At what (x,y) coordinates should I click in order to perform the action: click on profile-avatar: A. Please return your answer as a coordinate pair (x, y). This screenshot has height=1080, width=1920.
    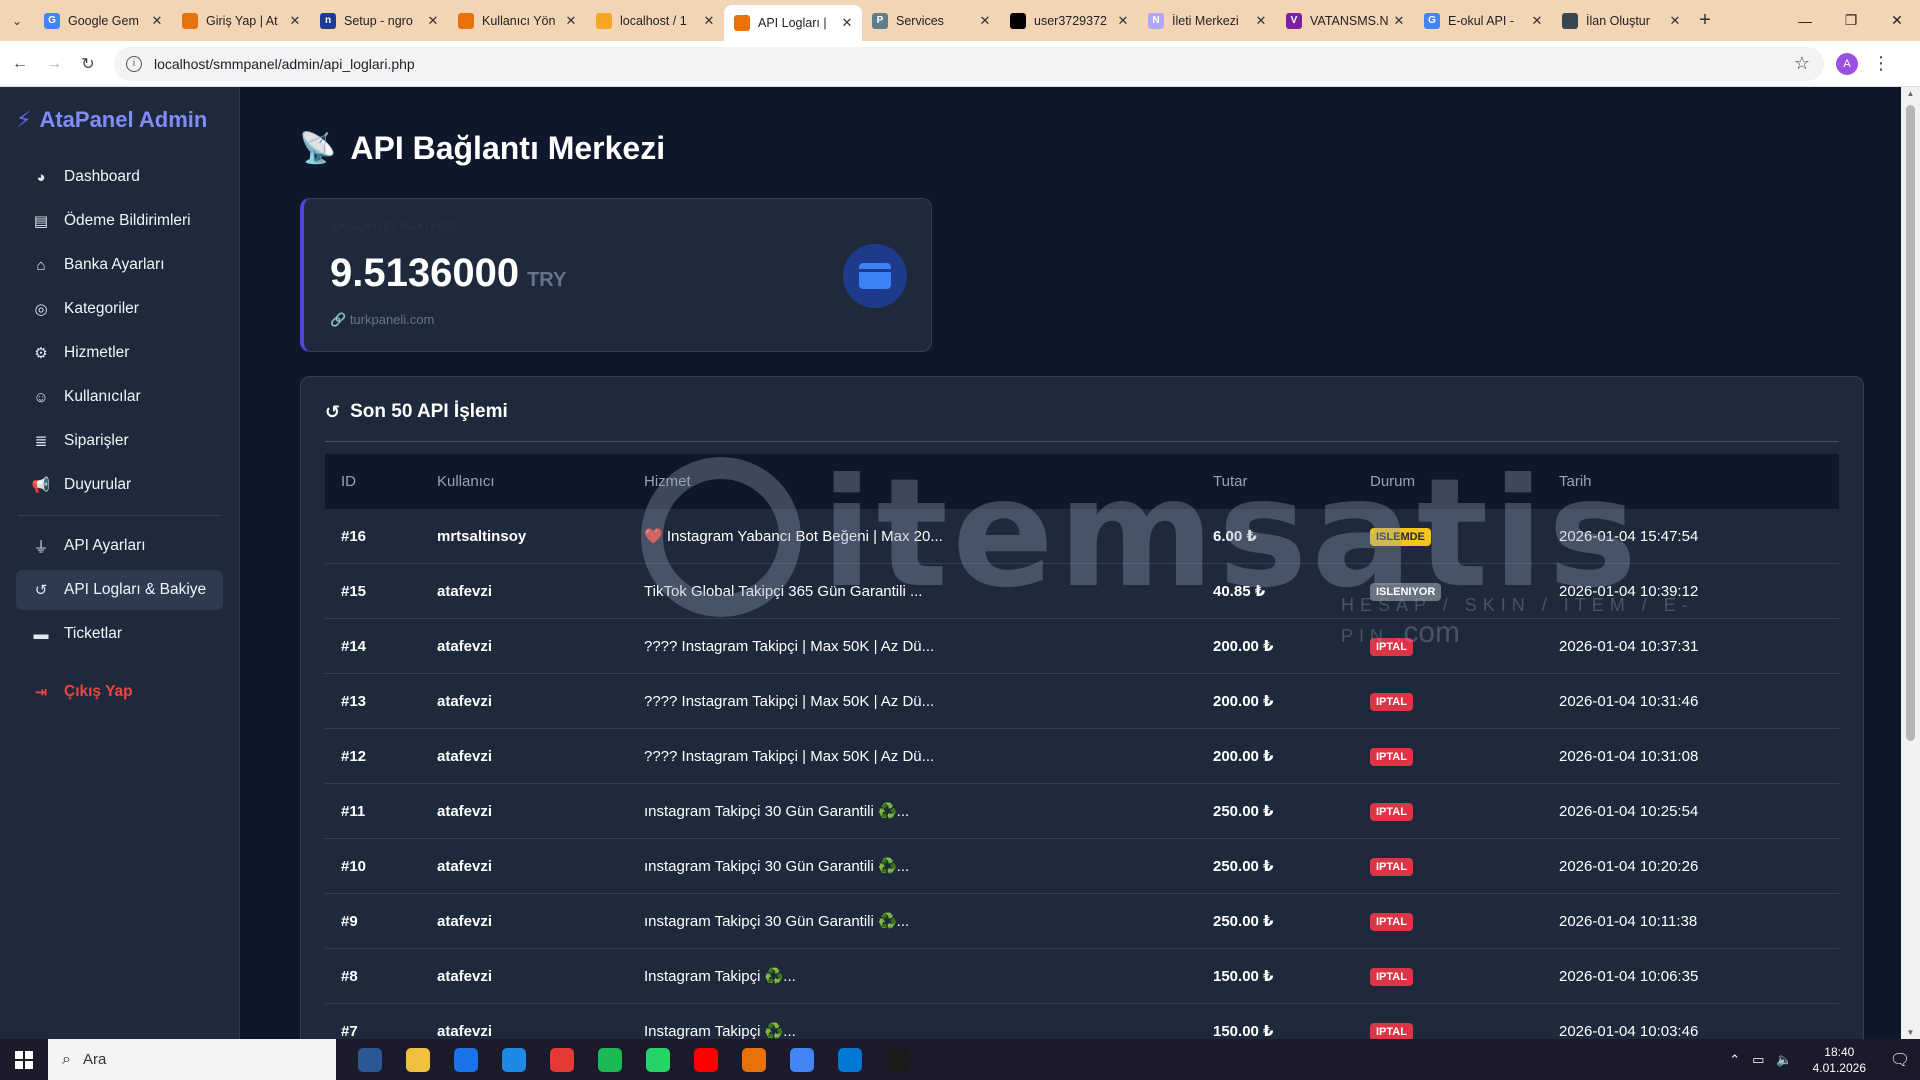
    Looking at the image, I should click on (1847, 63).